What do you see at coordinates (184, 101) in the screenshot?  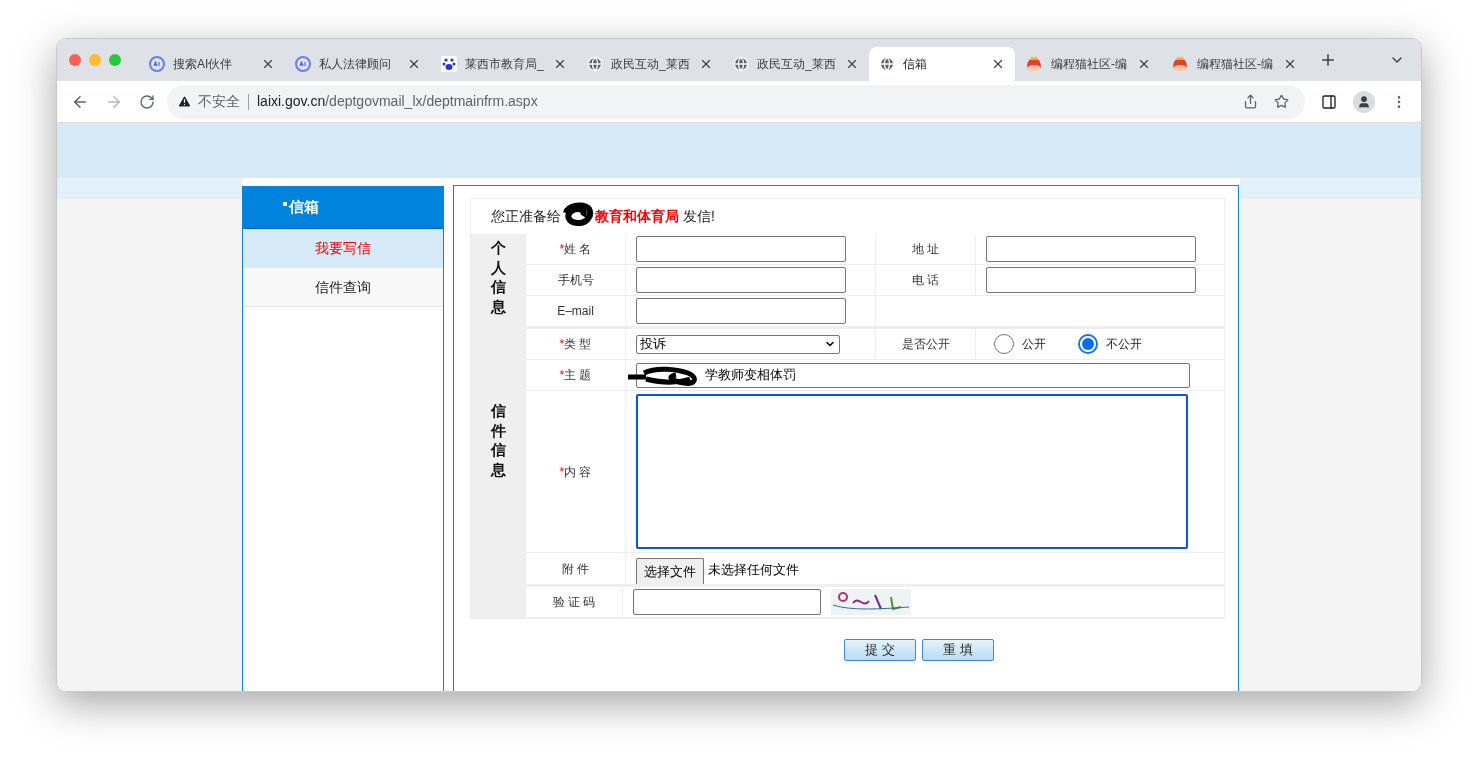 I see `warning-icon` at bounding box center [184, 101].